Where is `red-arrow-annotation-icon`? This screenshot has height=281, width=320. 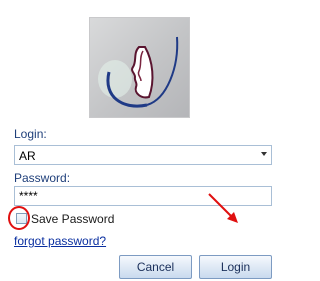 red-arrow-annotation-icon is located at coordinates (223, 208).